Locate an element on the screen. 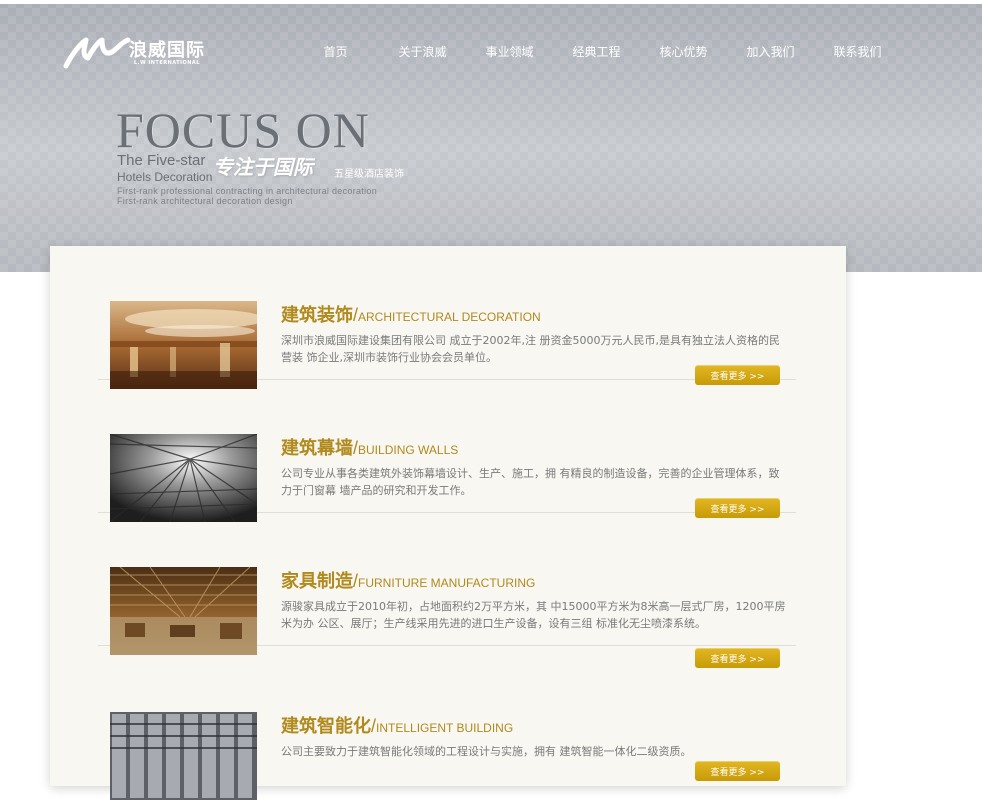  banner-five-star: The Five-star is located at coordinates (161, 160).